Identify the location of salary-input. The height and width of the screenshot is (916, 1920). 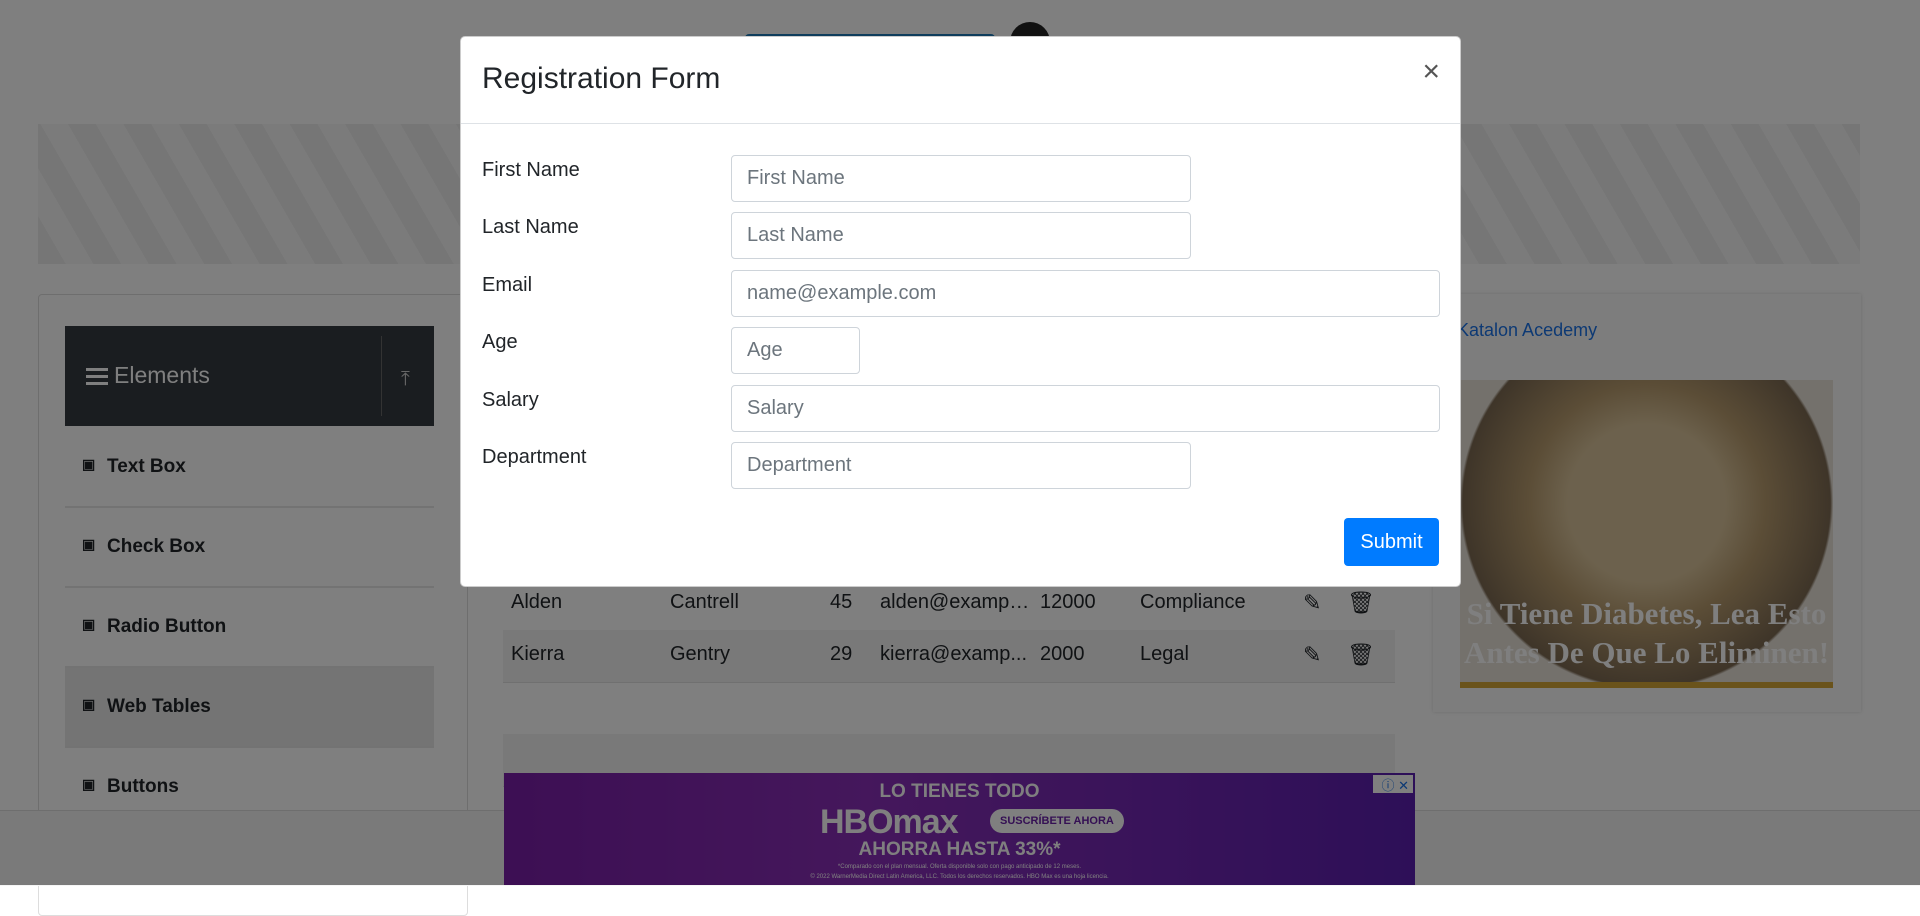
(1085, 408).